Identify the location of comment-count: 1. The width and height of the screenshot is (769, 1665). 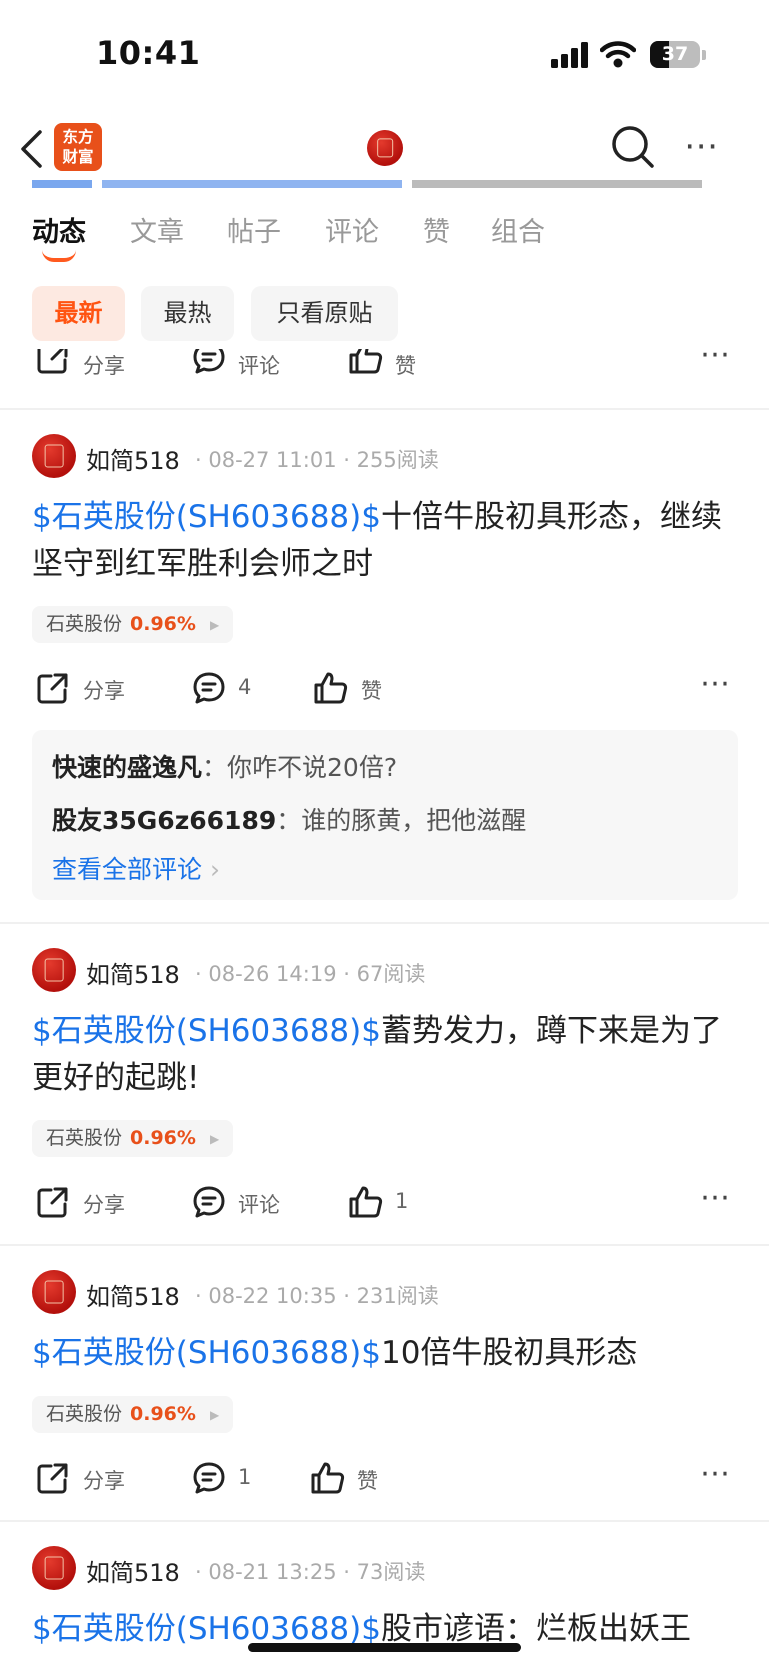
(244, 1477).